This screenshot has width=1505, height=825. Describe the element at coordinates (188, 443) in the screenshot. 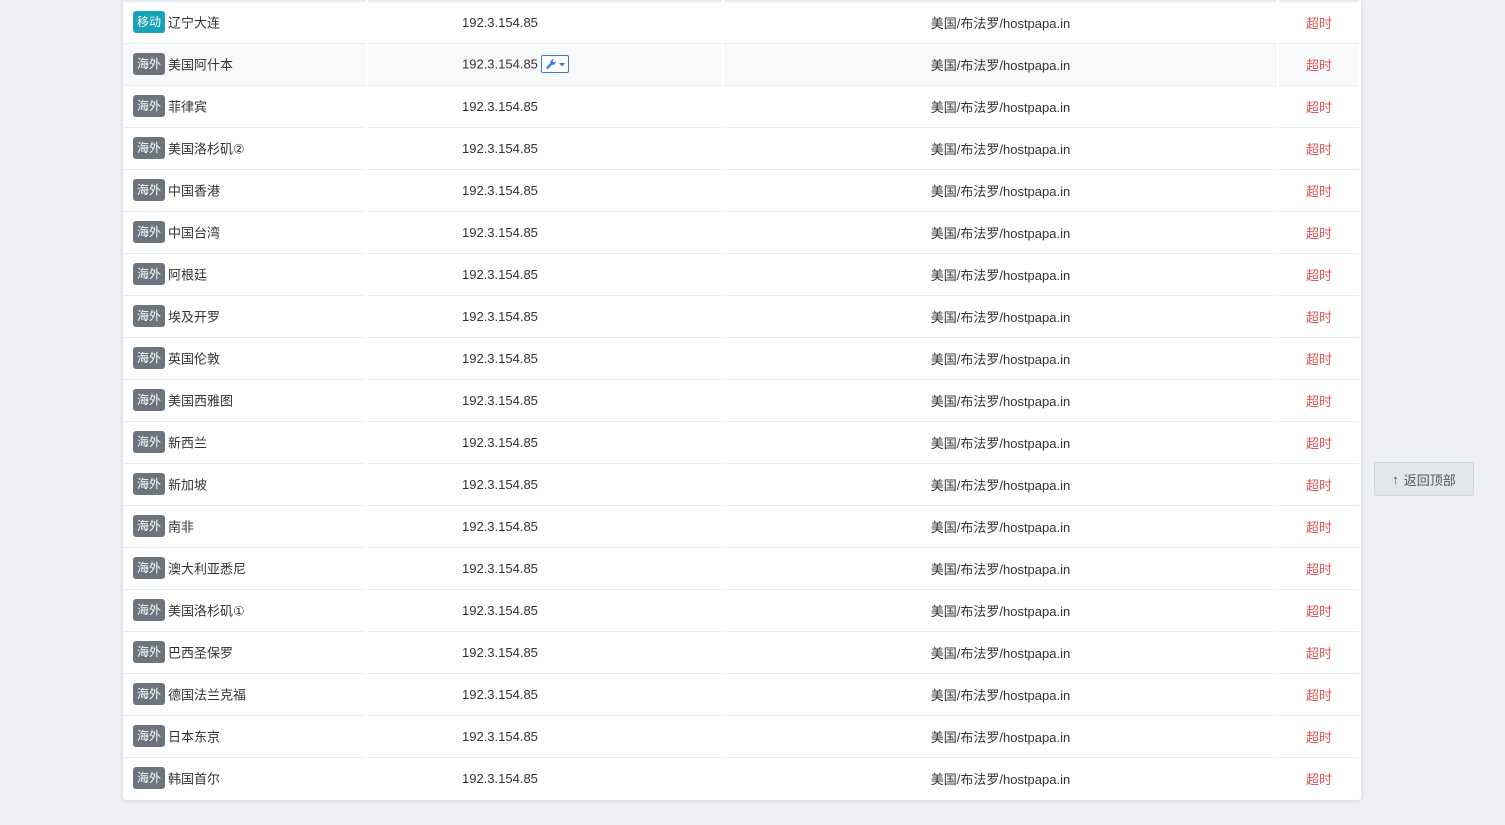

I see `node-name: 新西兰` at that location.